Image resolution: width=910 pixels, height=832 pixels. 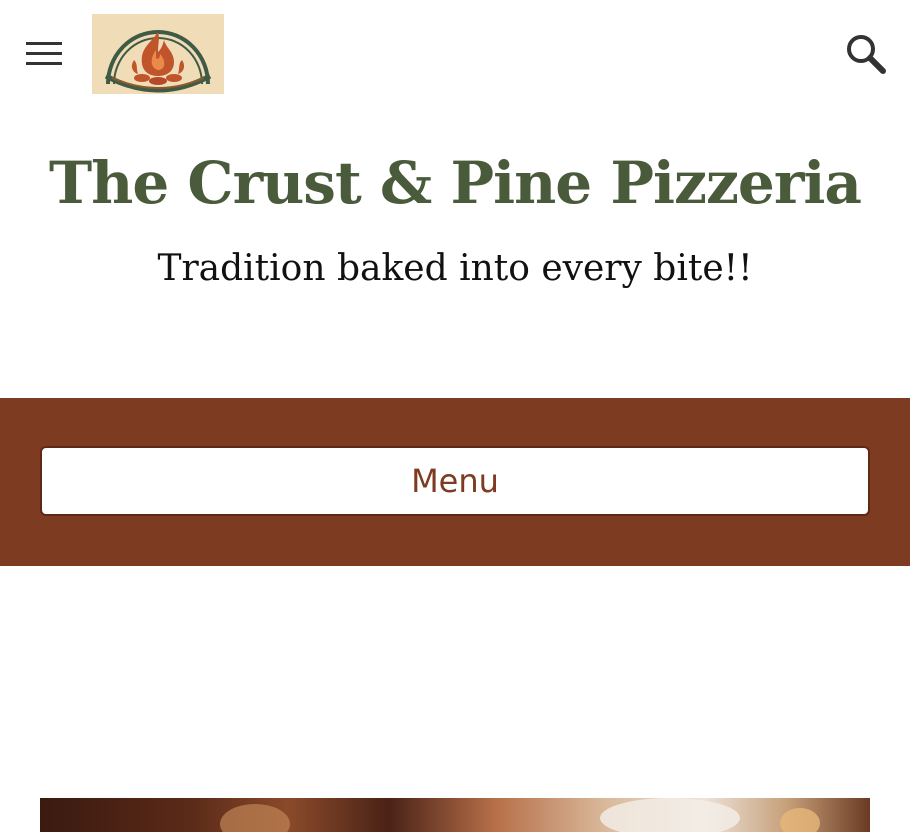 I want to click on site-logo, so click(x=158, y=54).